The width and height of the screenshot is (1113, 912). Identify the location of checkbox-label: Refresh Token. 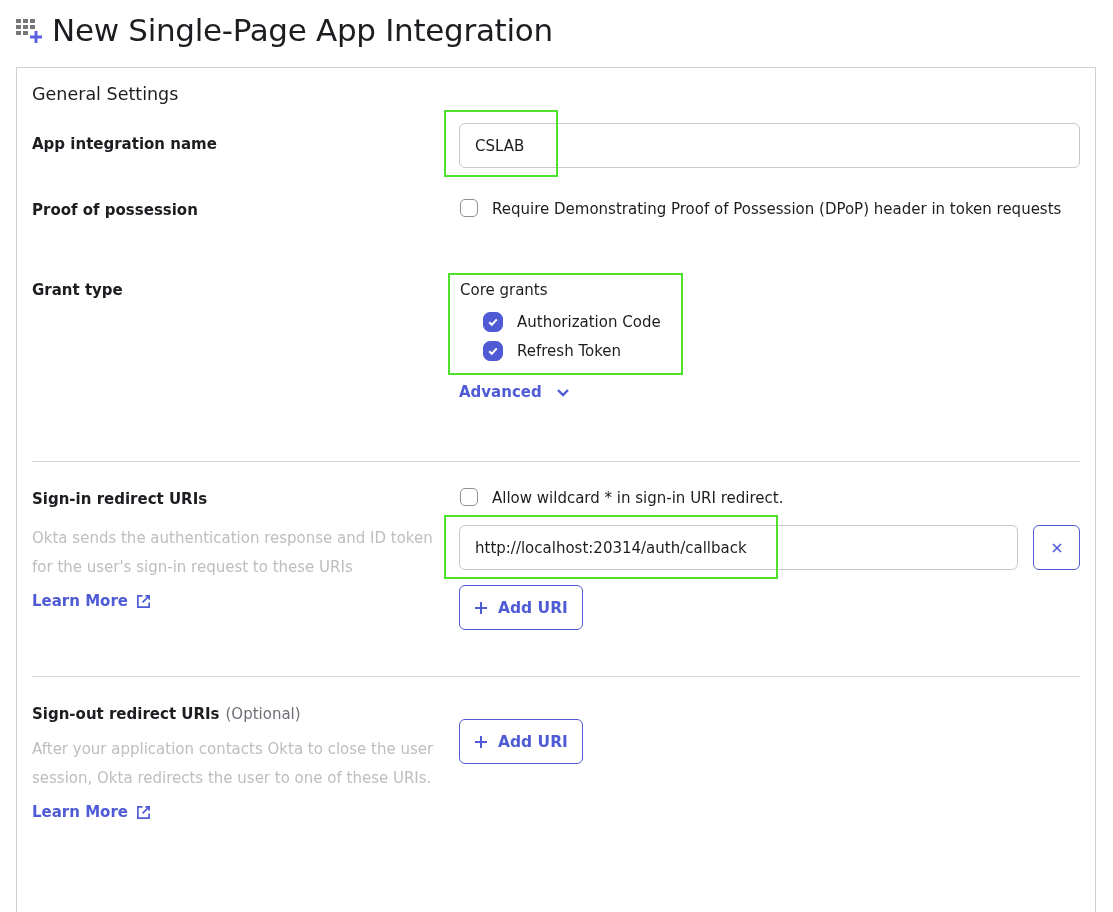
(569, 350).